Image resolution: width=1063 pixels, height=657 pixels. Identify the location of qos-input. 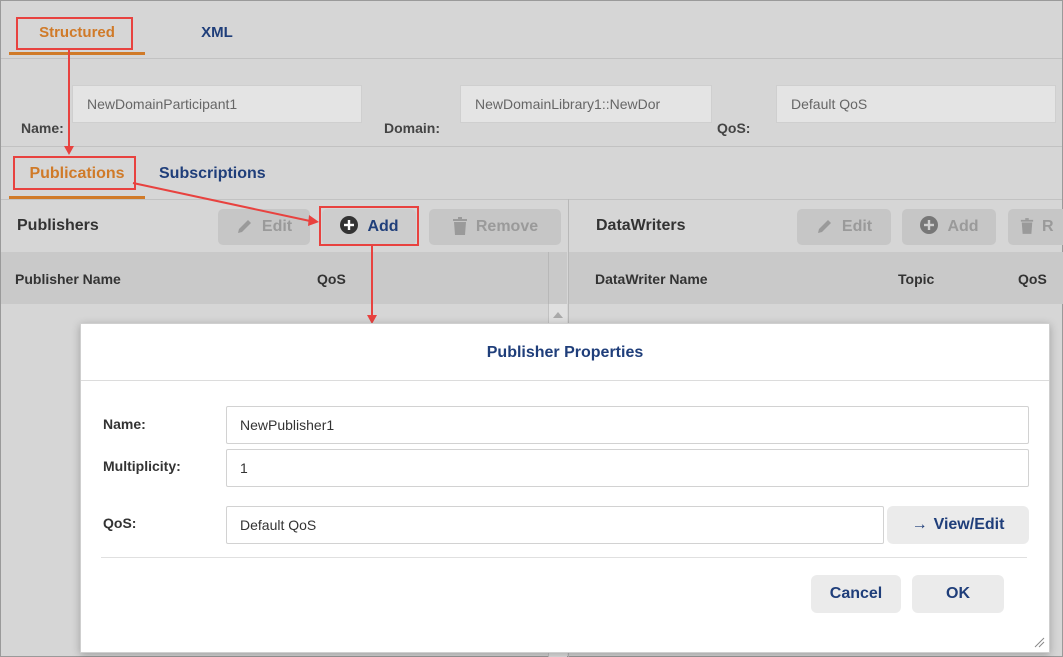
(555, 525).